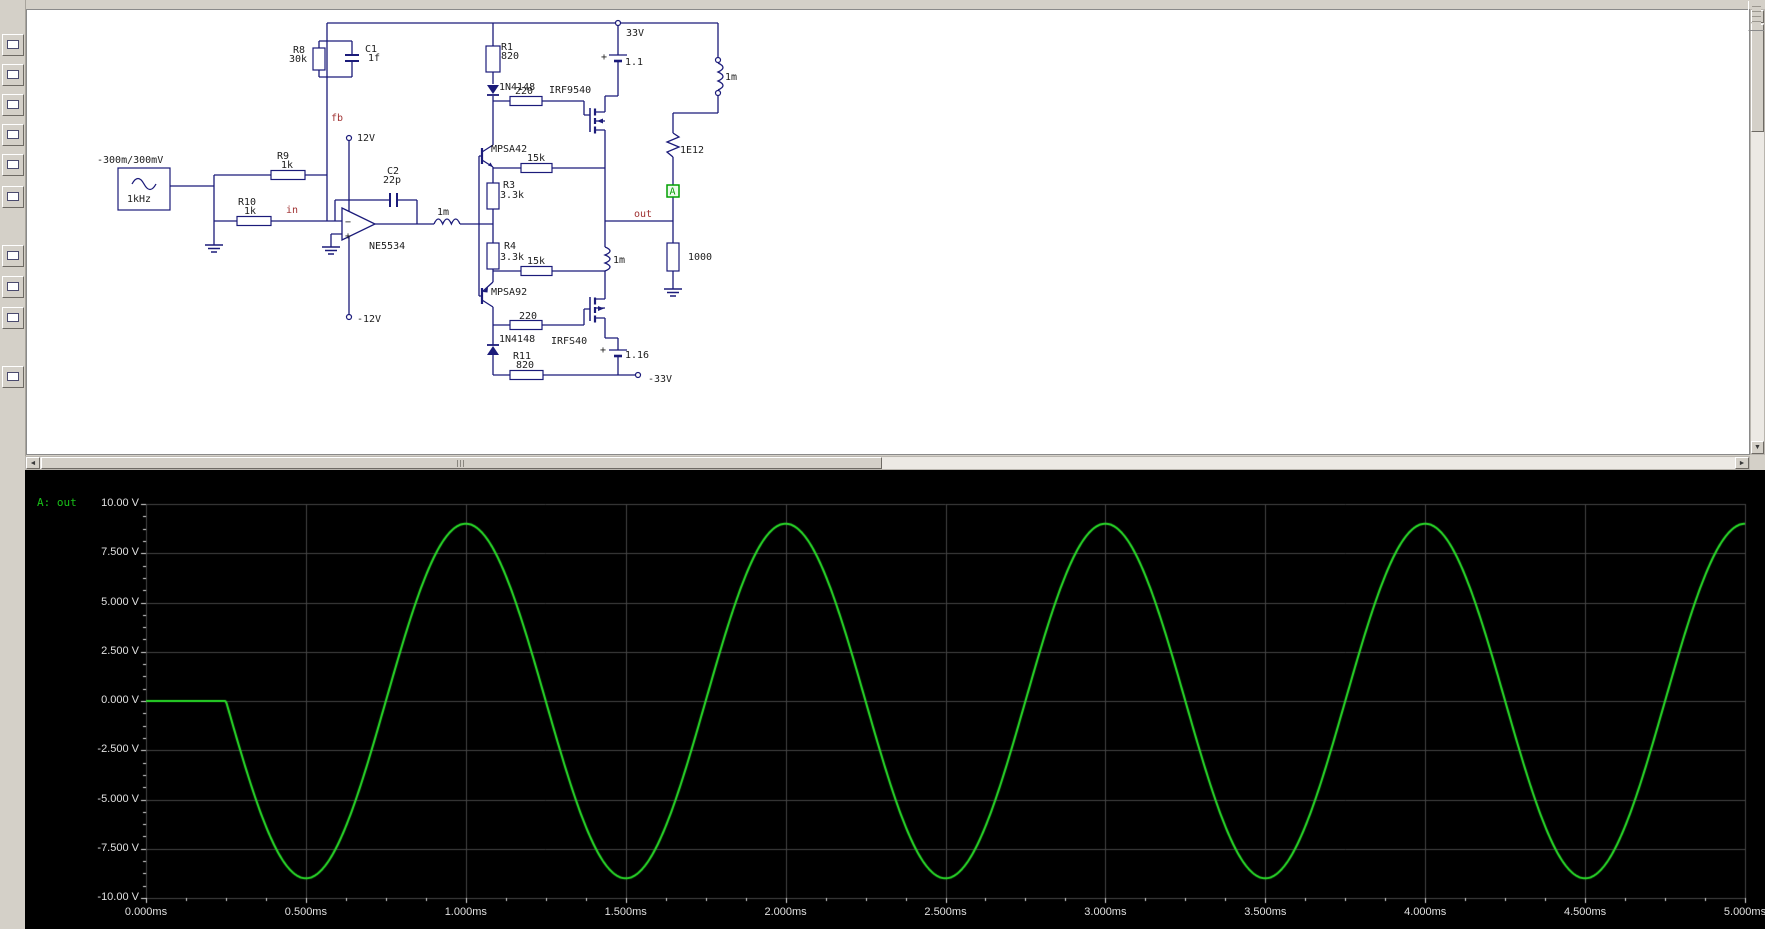  Describe the element at coordinates (118, 847) in the screenshot. I see `y-axis-label: -7.500 V` at that location.